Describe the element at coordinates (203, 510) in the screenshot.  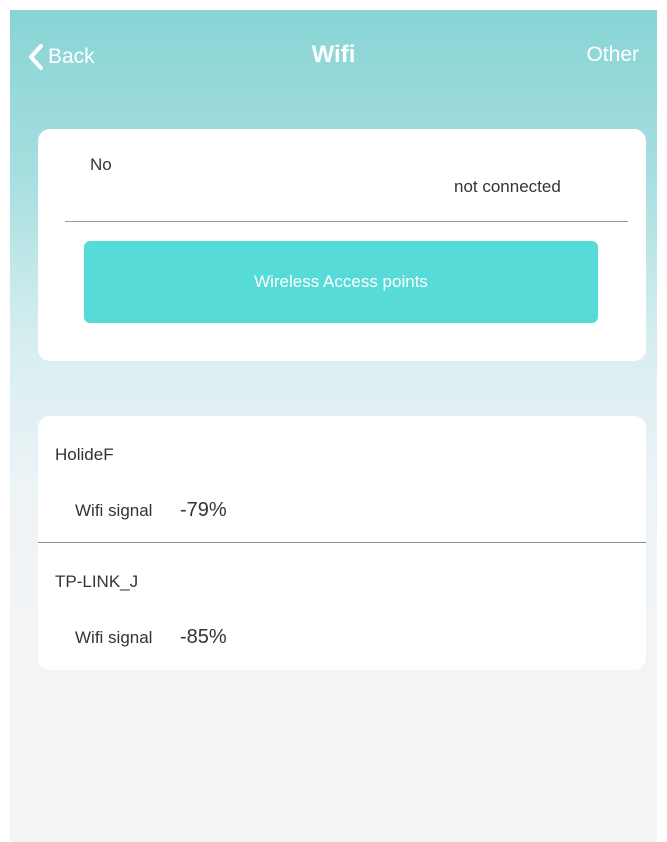
I see `signal-value: -79%` at that location.